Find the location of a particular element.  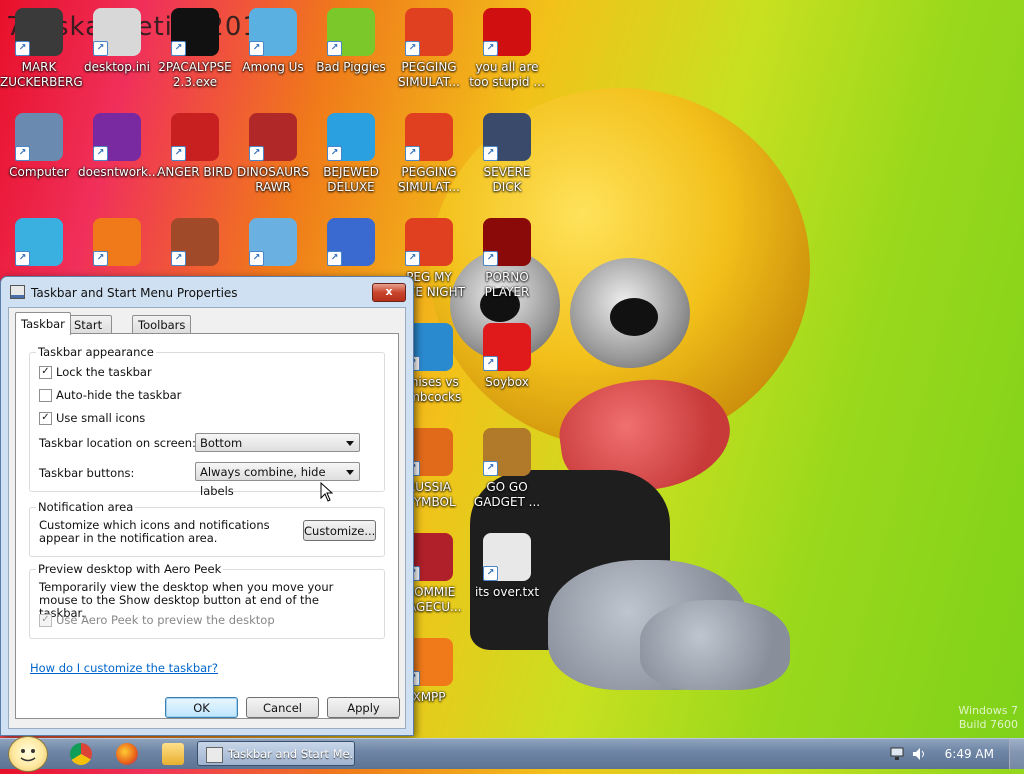

group-label: Preview desktop with Aero Peek is located at coordinates (130, 569).